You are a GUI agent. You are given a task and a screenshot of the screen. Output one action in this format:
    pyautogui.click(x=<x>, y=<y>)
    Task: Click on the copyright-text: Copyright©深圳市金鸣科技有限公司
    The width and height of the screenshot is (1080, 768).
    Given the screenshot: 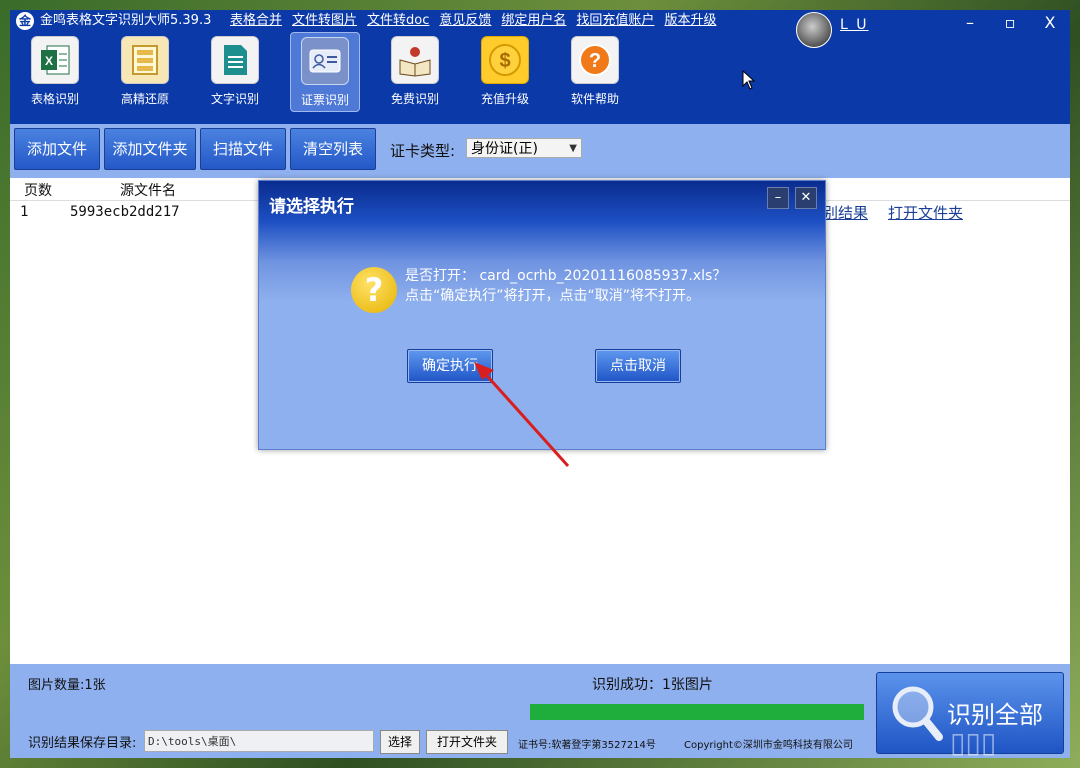 What is the action you would take?
    pyautogui.click(x=768, y=745)
    